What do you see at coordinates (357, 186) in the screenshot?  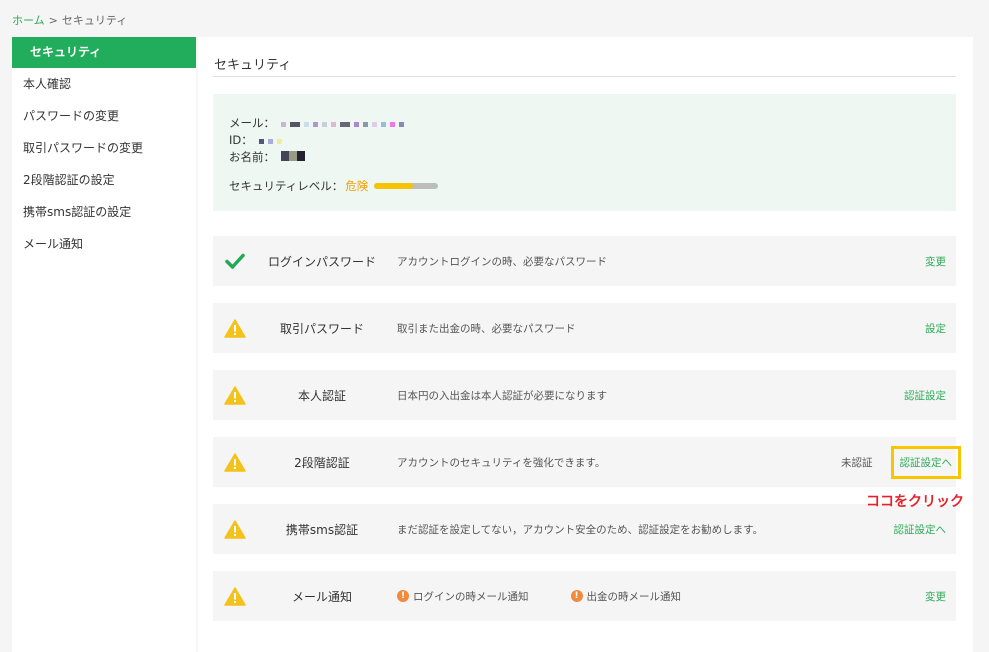 I see `security-level-value: 危険` at bounding box center [357, 186].